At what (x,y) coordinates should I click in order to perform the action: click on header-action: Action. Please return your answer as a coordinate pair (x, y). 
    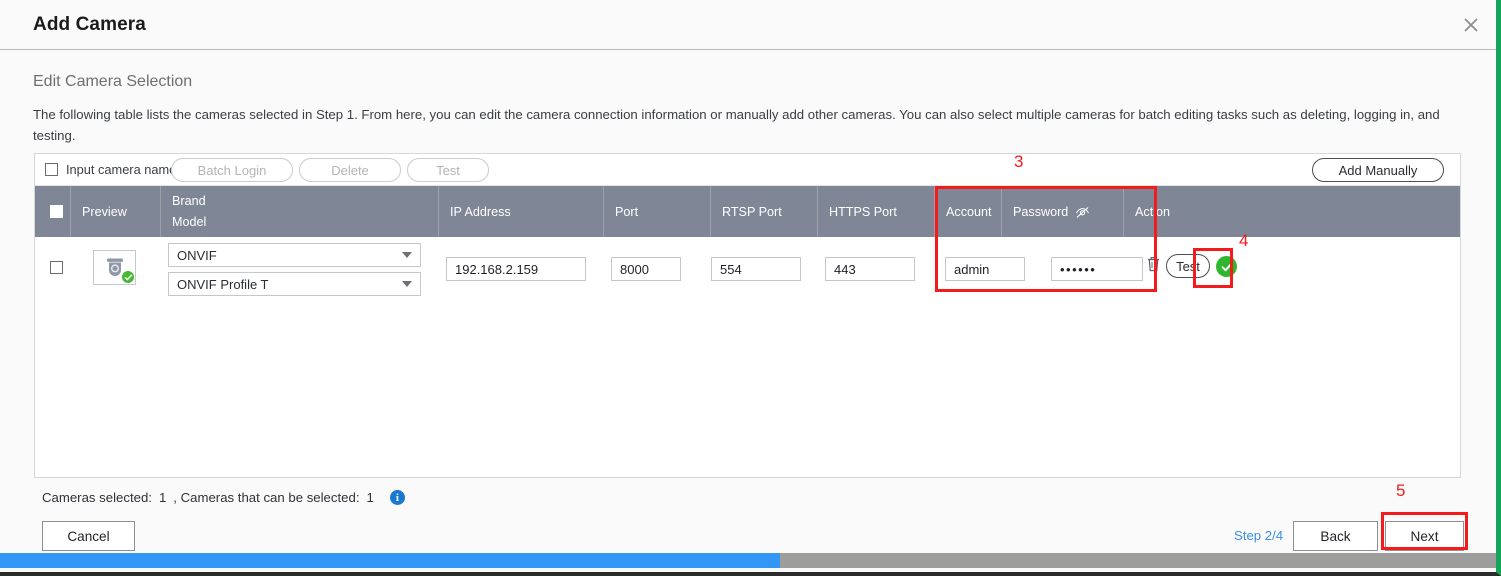
    Looking at the image, I should click on (1153, 211).